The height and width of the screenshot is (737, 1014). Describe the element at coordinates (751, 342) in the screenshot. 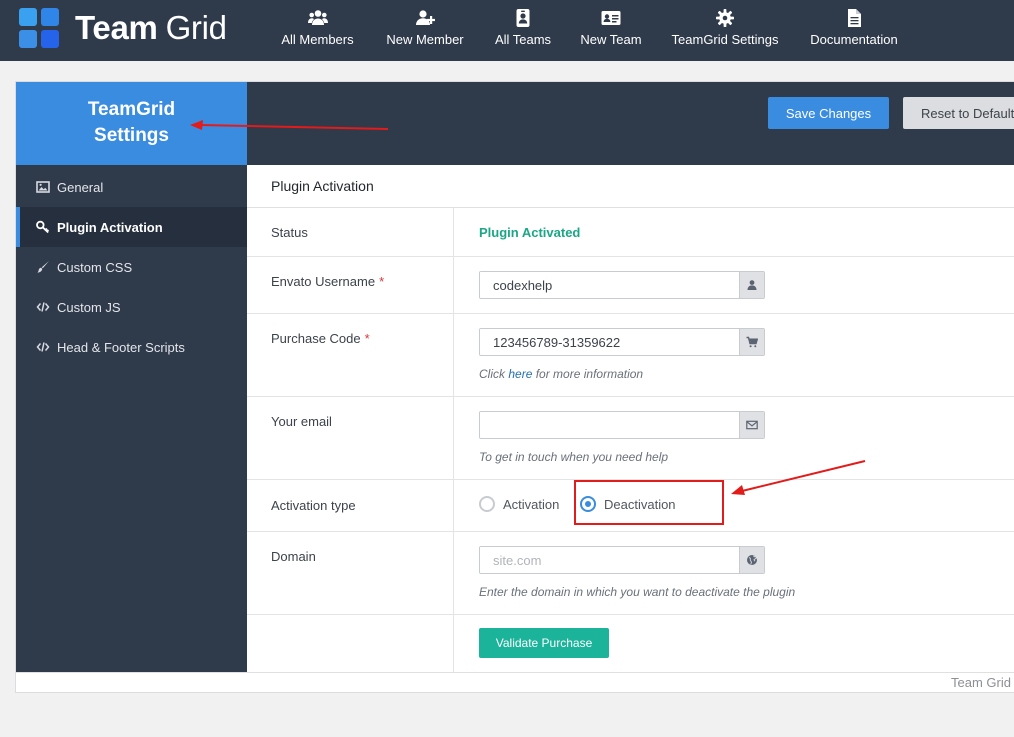

I see `cart-icon` at that location.